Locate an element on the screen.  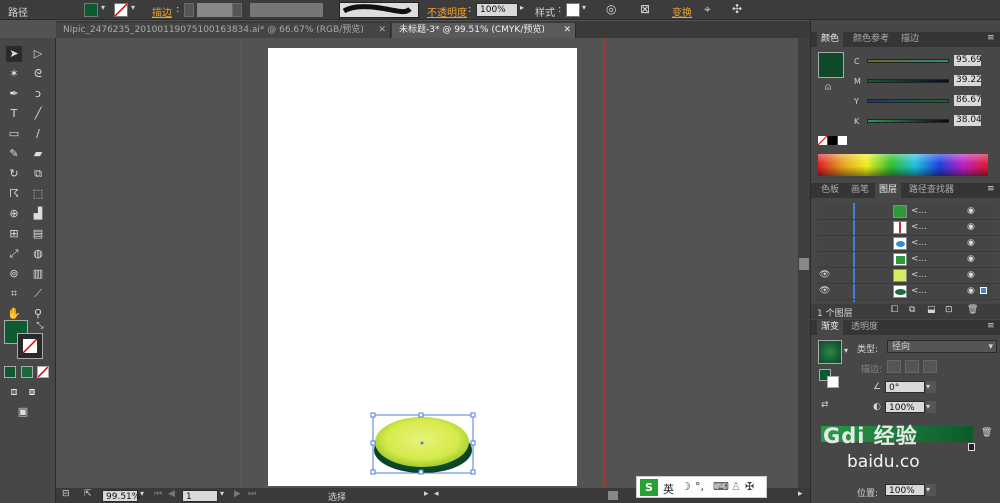
stroke-gradient-within-icon is located at coordinates (894, 366).